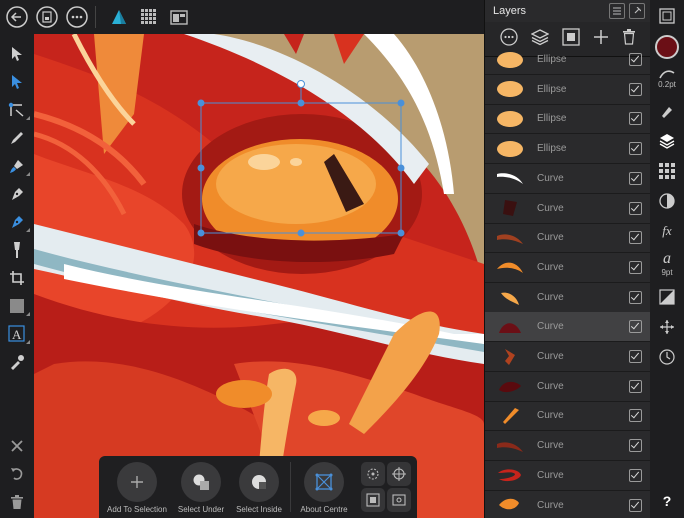  What do you see at coordinates (667, 231) in the screenshot?
I see `fx-icon: fx` at bounding box center [667, 231].